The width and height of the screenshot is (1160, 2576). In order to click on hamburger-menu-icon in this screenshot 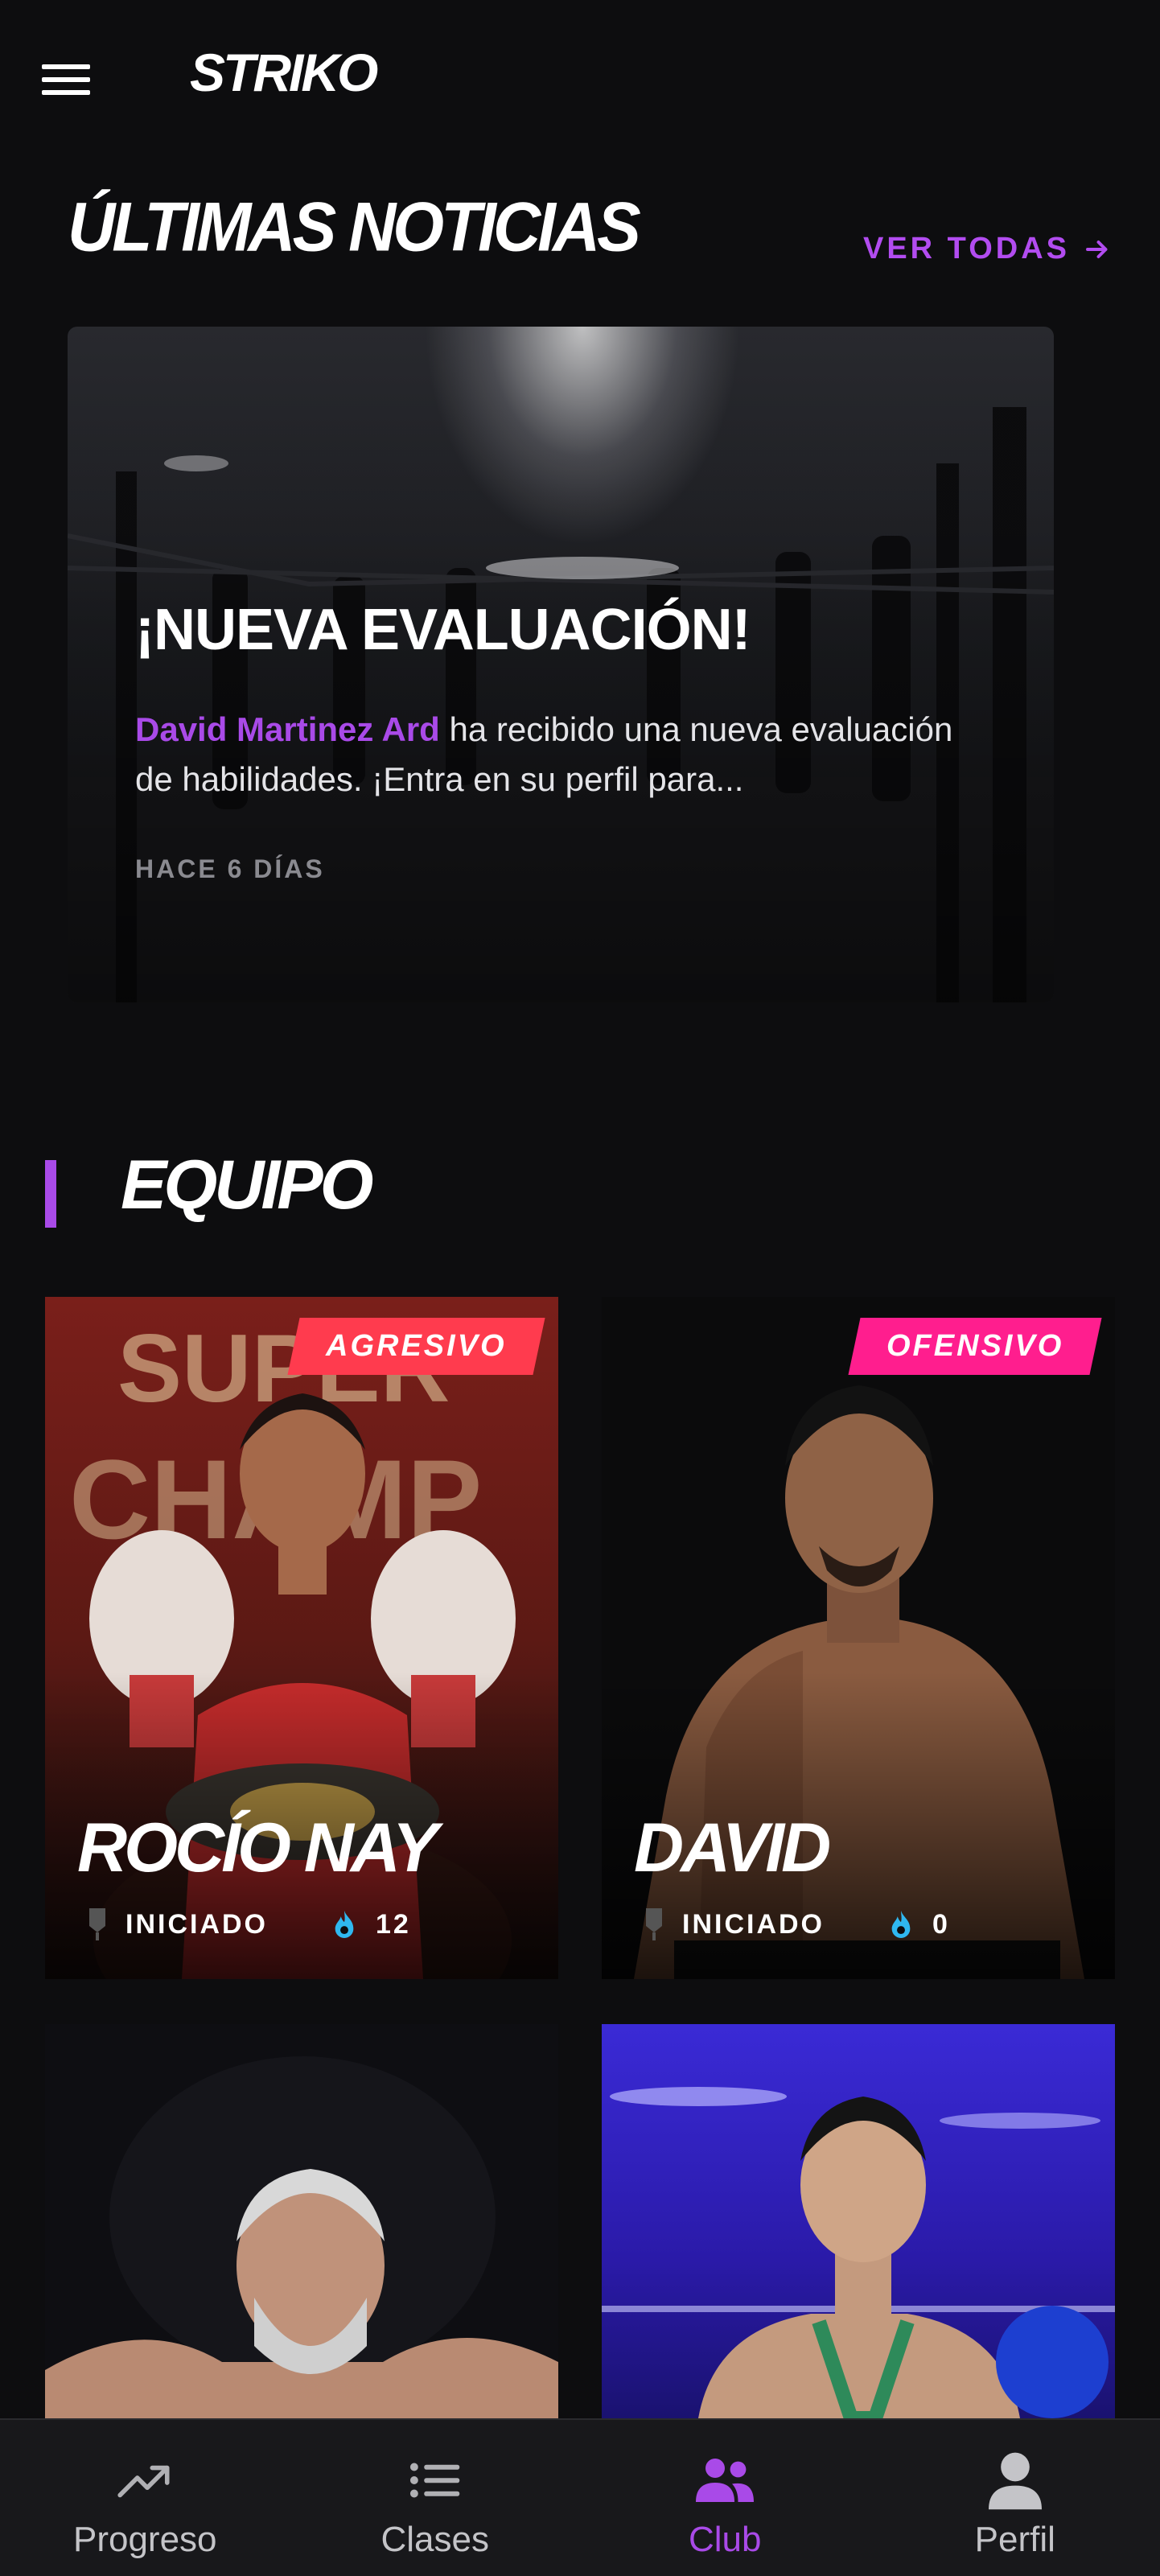, I will do `click(66, 79)`.